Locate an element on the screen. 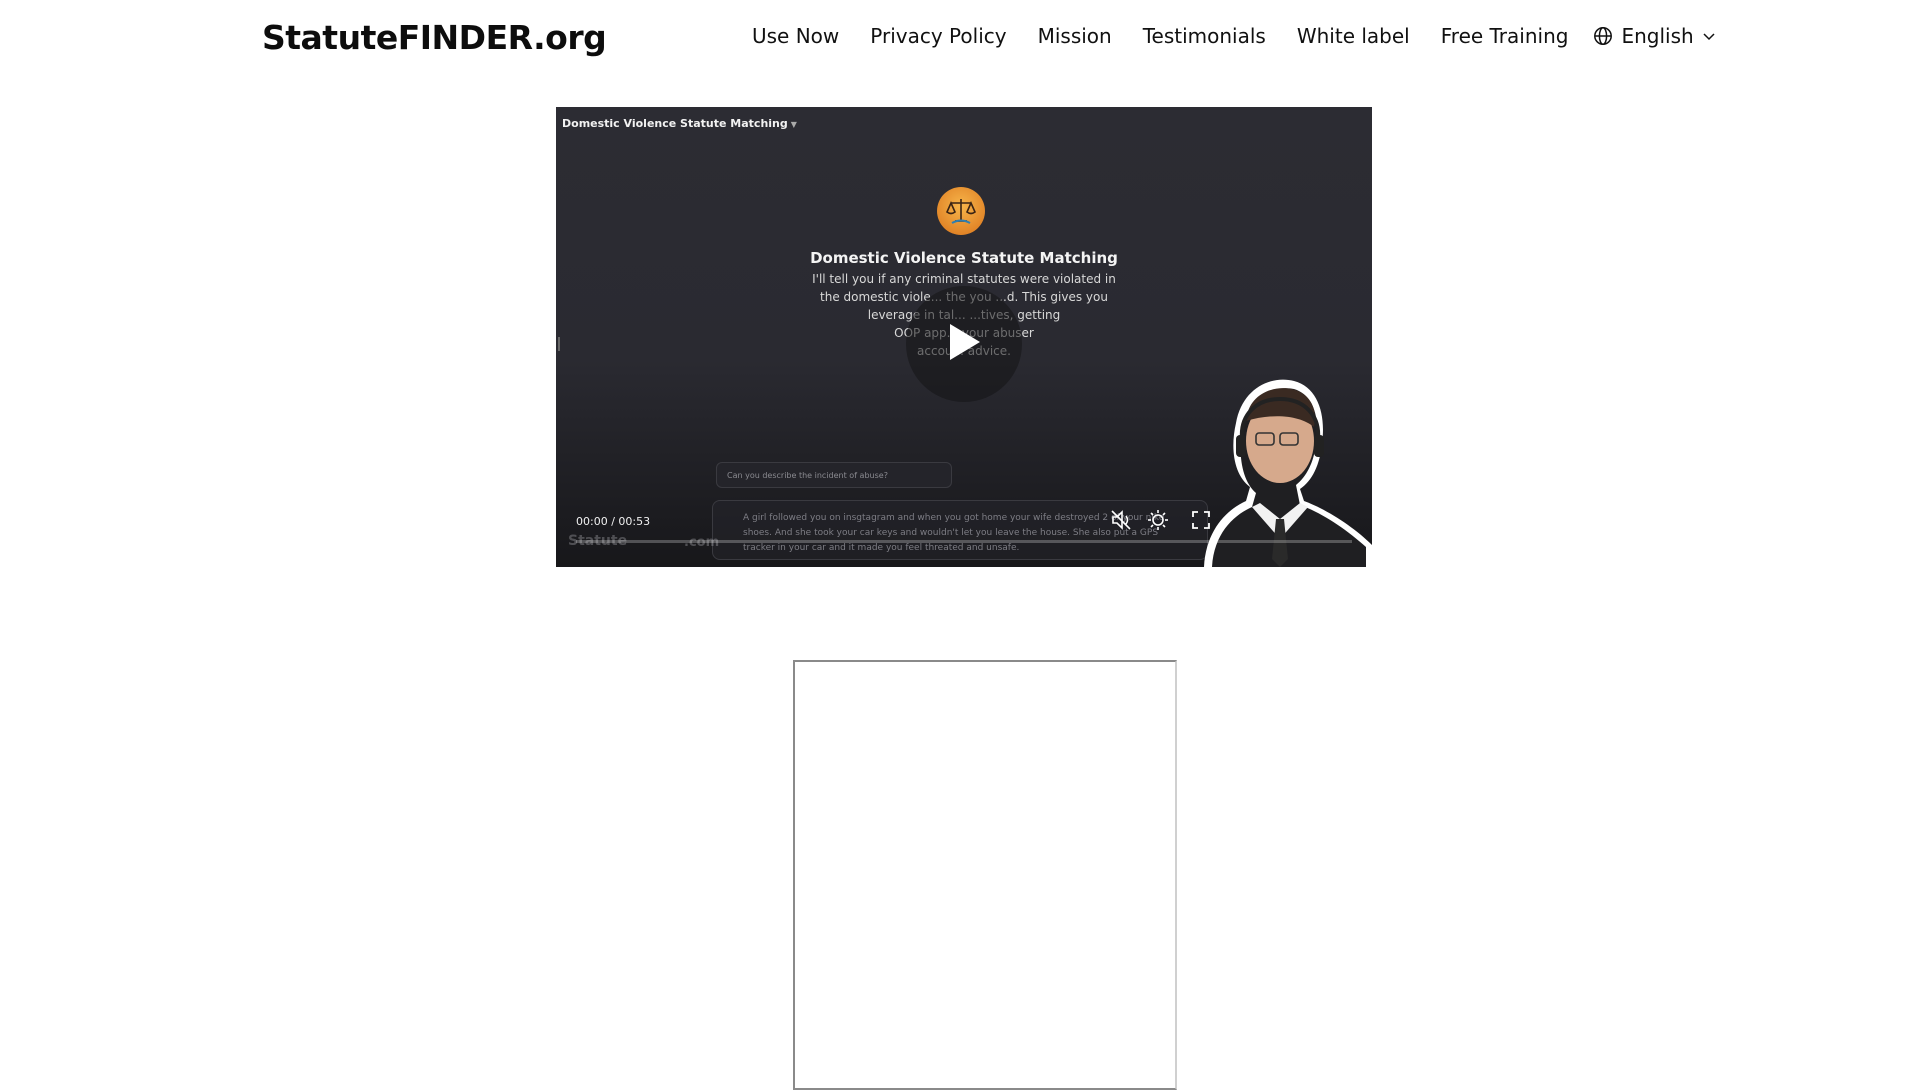  play-icon is located at coordinates (964, 344).